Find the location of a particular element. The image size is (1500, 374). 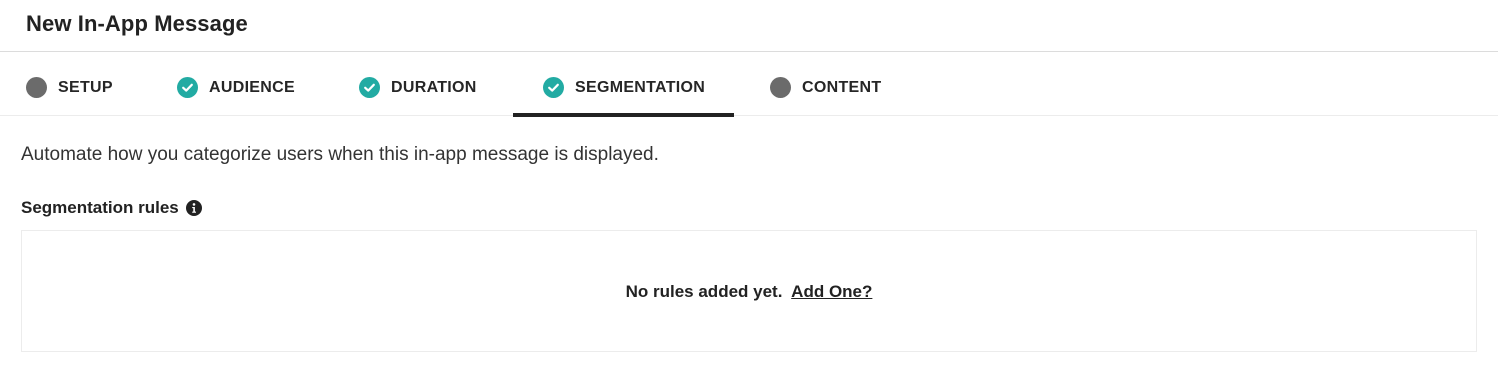

tab-setup: SETUP is located at coordinates (81, 83).